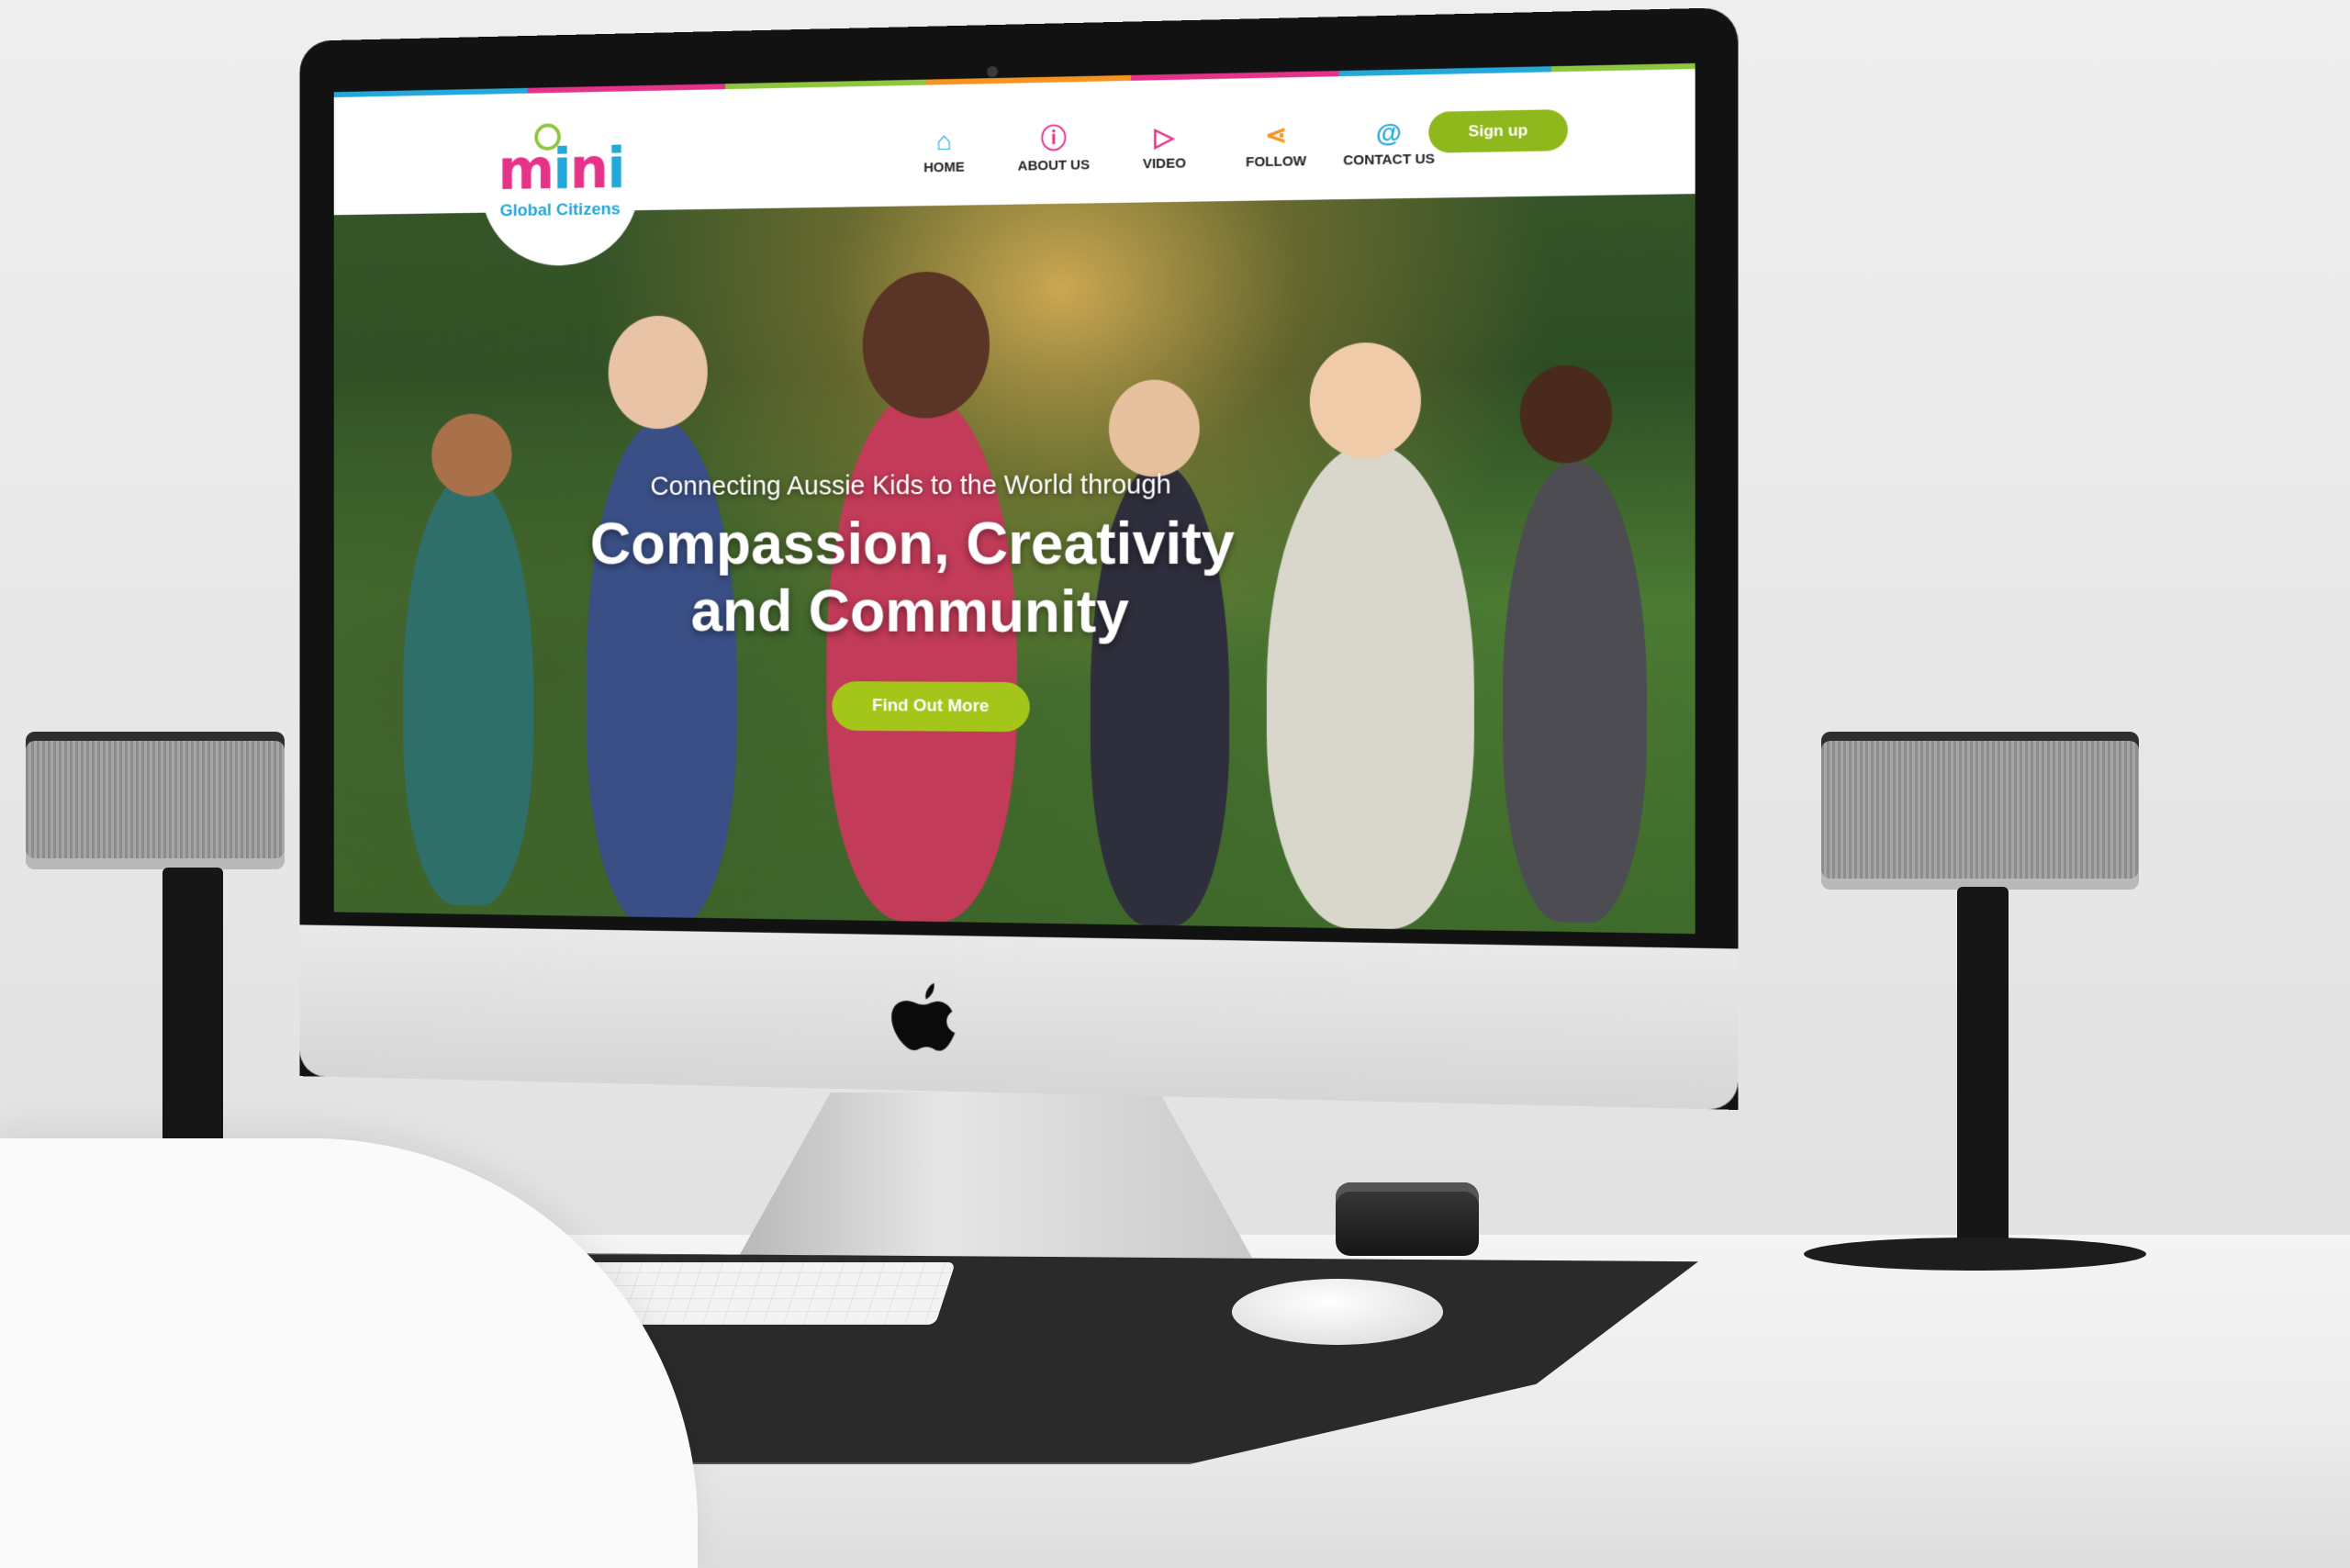  What do you see at coordinates (1983, 1069) in the screenshot?
I see `right-speaker-stand` at bounding box center [1983, 1069].